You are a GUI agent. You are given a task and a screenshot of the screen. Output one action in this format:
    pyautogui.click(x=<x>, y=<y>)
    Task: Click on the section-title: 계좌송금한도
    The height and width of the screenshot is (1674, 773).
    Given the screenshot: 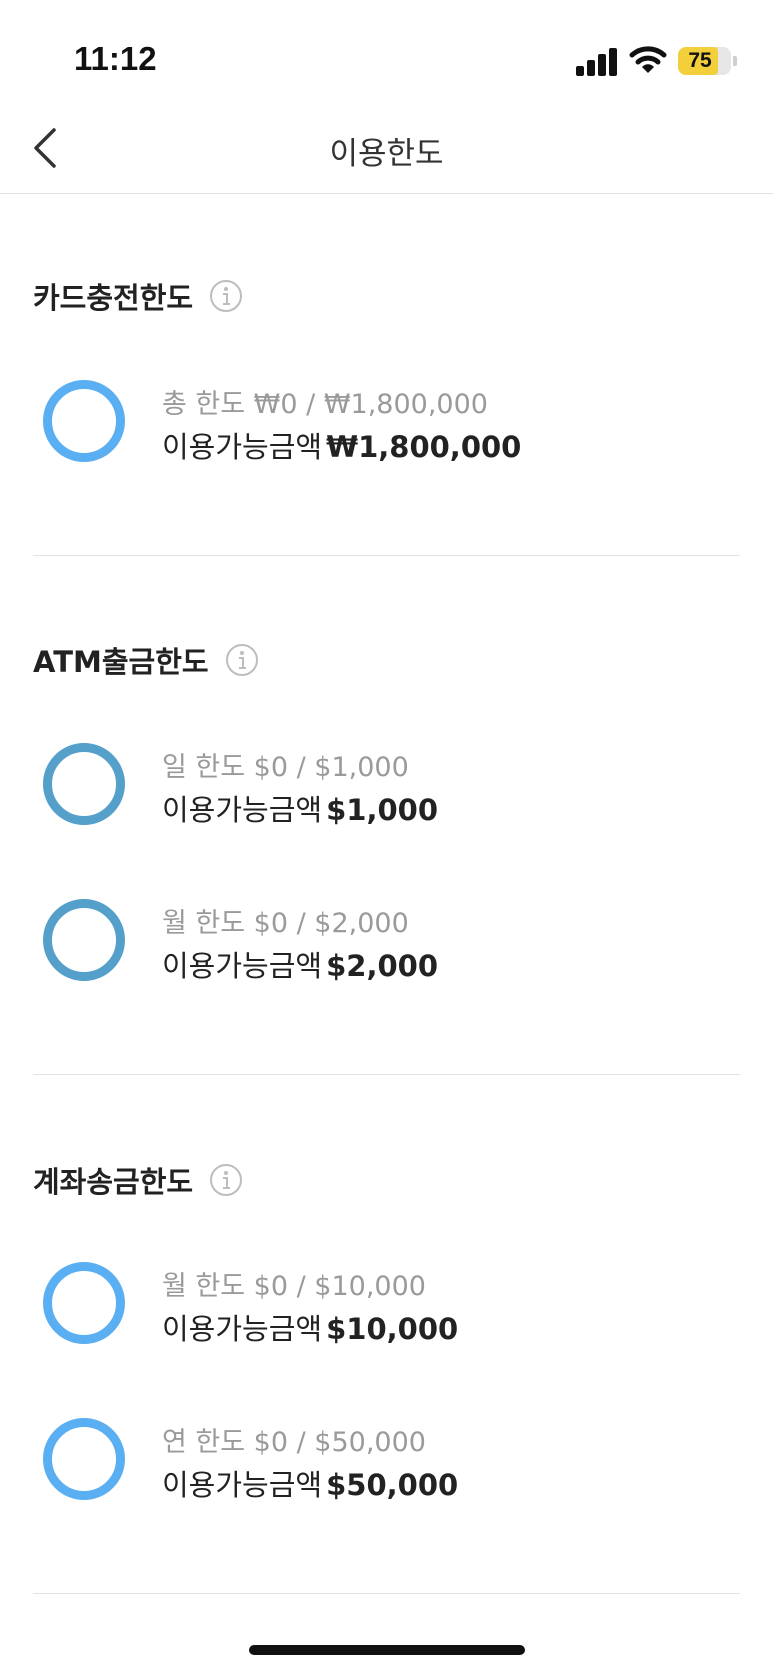 What is the action you would take?
    pyautogui.click(x=113, y=1182)
    